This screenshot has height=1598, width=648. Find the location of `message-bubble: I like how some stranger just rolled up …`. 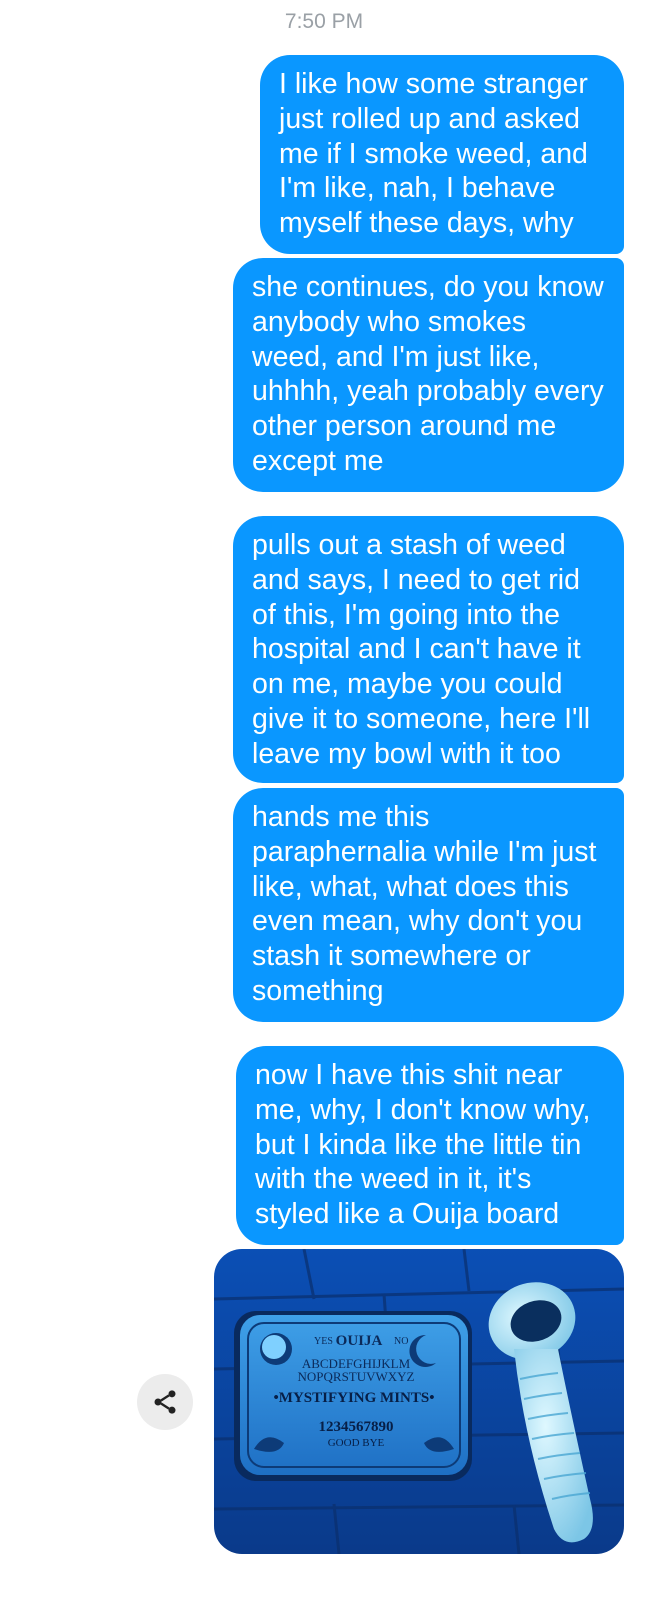

message-bubble: I like how some stranger just rolled up … is located at coordinates (442, 154).